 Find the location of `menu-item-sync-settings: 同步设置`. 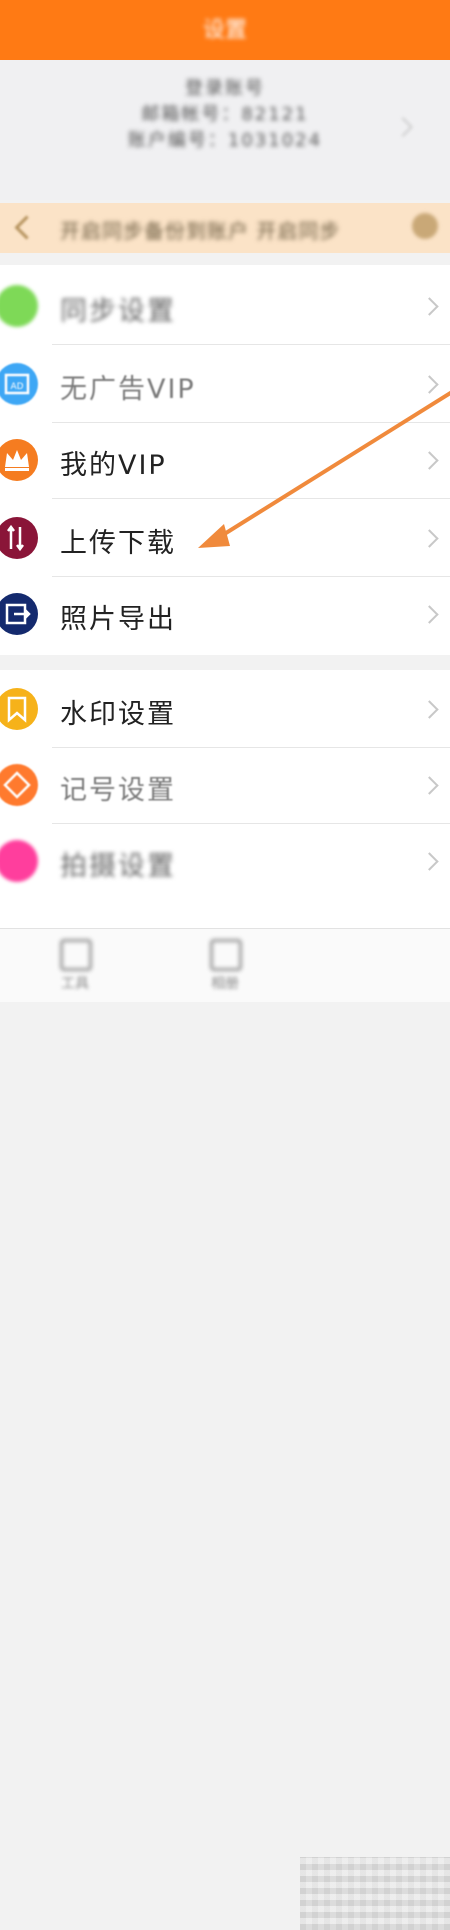

menu-item-sync-settings: 同步设置 is located at coordinates (225, 307).